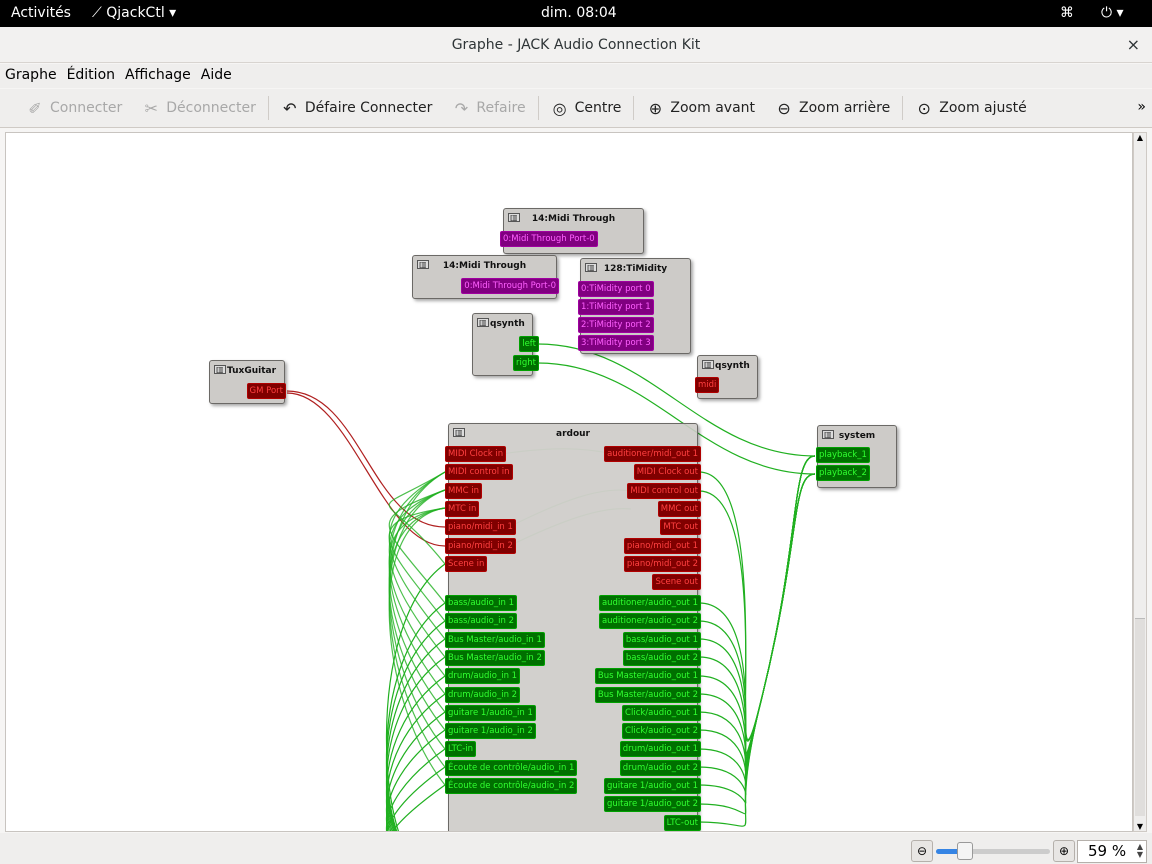  Describe the element at coordinates (971, 108) in the screenshot. I see `zoom-ajusté-button: ⊙ Zoom ajusté` at that location.